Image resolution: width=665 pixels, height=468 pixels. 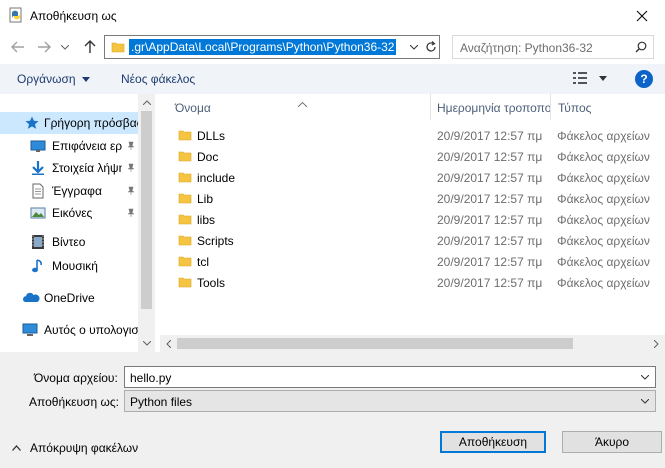 I want to click on file-name: include, so click(x=216, y=178).